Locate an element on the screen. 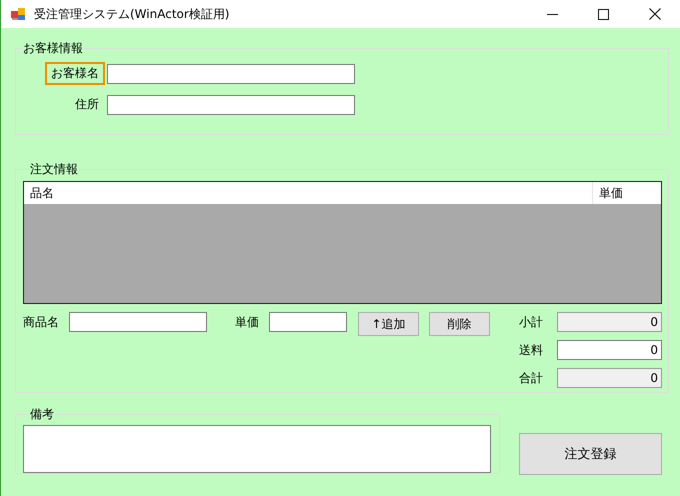 The image size is (680, 496). window-title: 受注管理システム(WinActor検証用) is located at coordinates (132, 14).